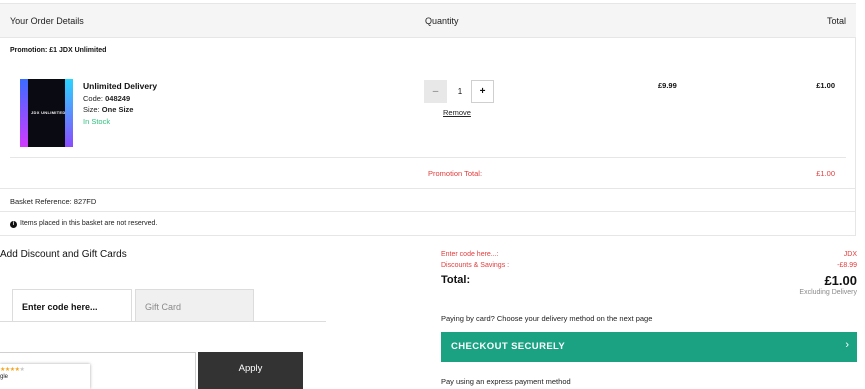  I want to click on google-label: gle, so click(4, 377).